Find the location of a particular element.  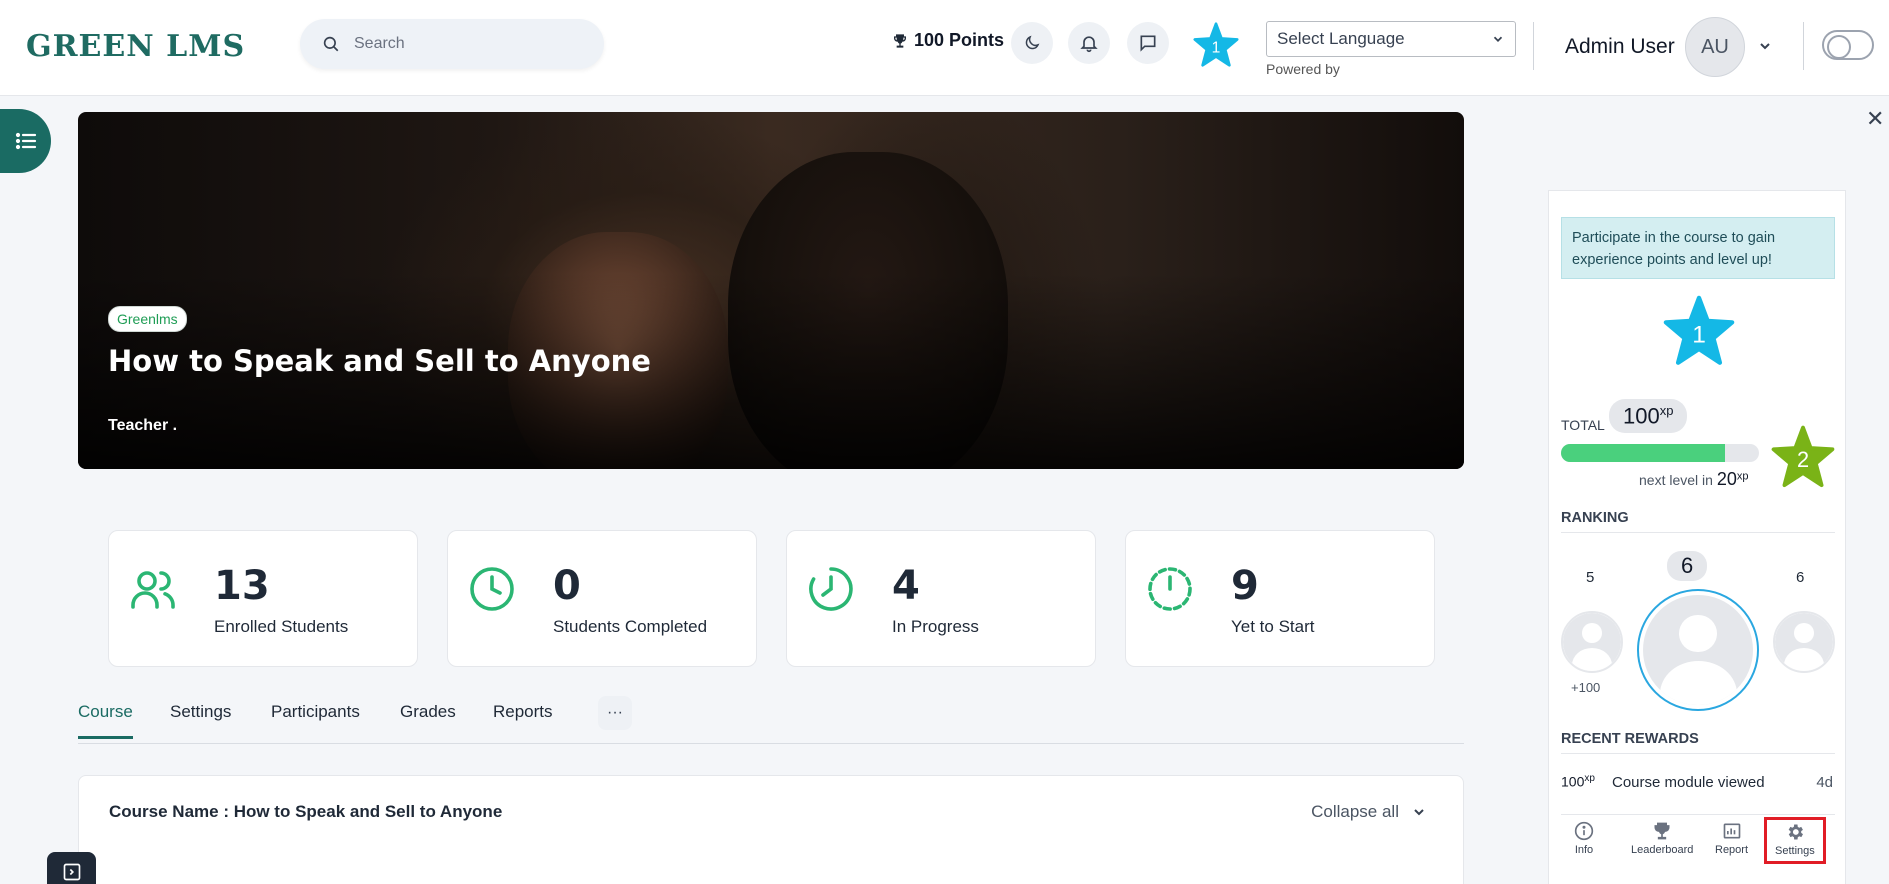

chat-icon is located at coordinates (1148, 43).